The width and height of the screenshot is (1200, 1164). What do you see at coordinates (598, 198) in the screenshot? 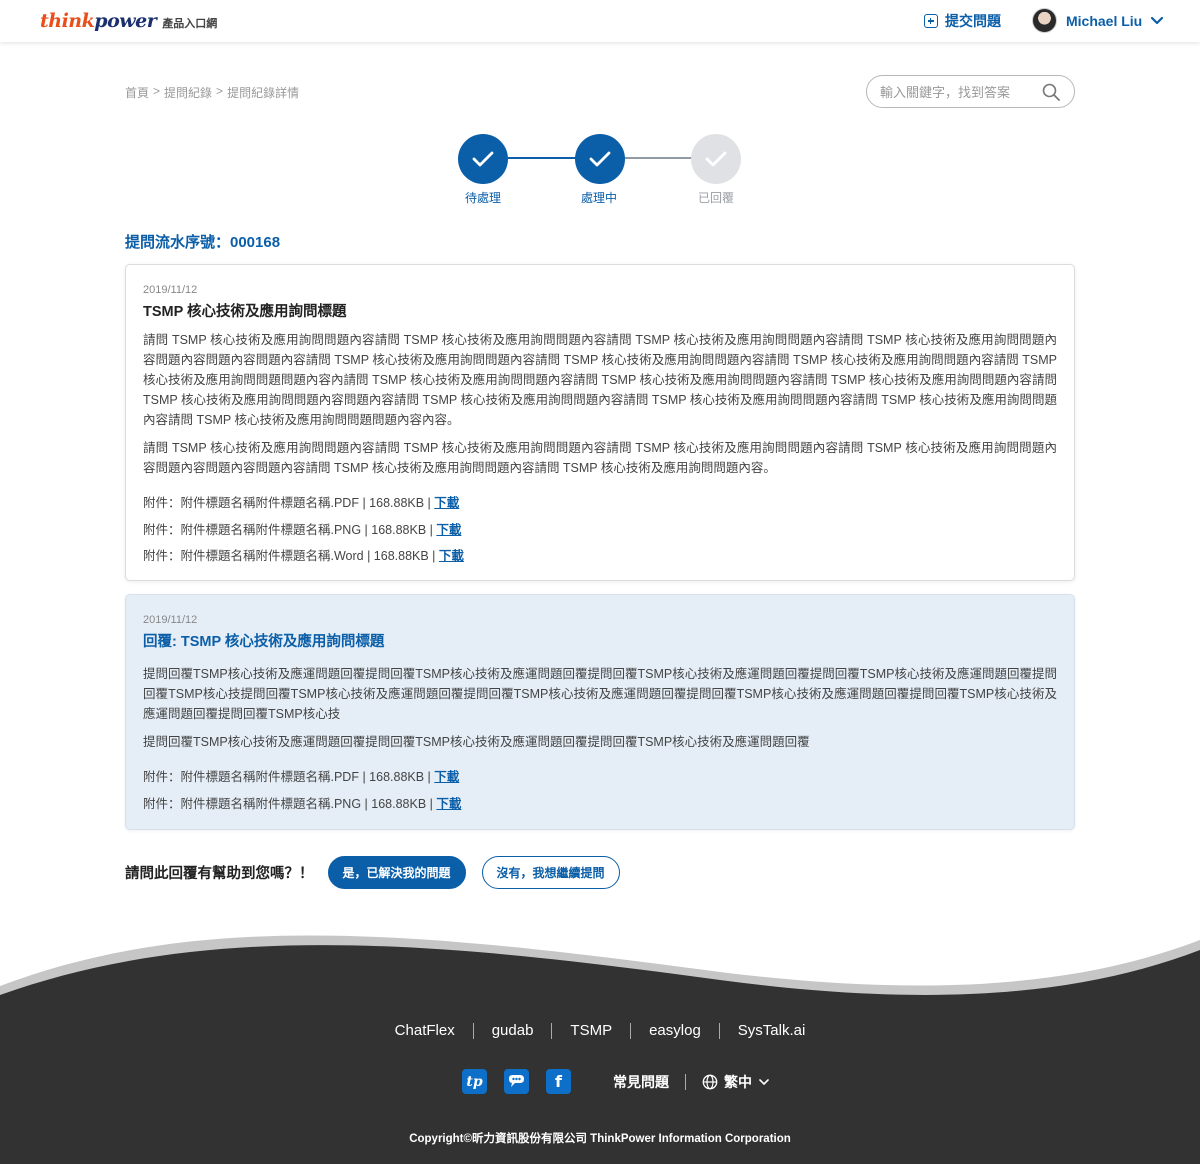
I see `step-label-processing: 處理中` at bounding box center [598, 198].